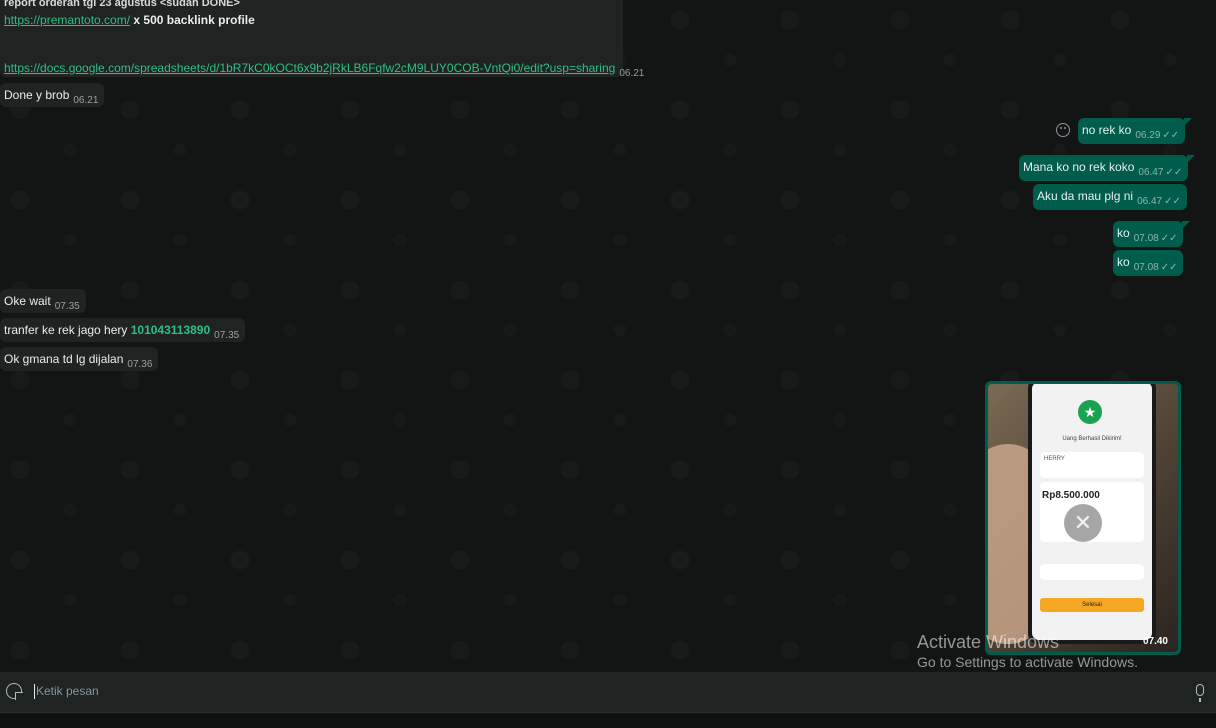 This screenshot has width=1216, height=728. Describe the element at coordinates (1107, 130) in the screenshot. I see `message-text: no rek ko` at that location.